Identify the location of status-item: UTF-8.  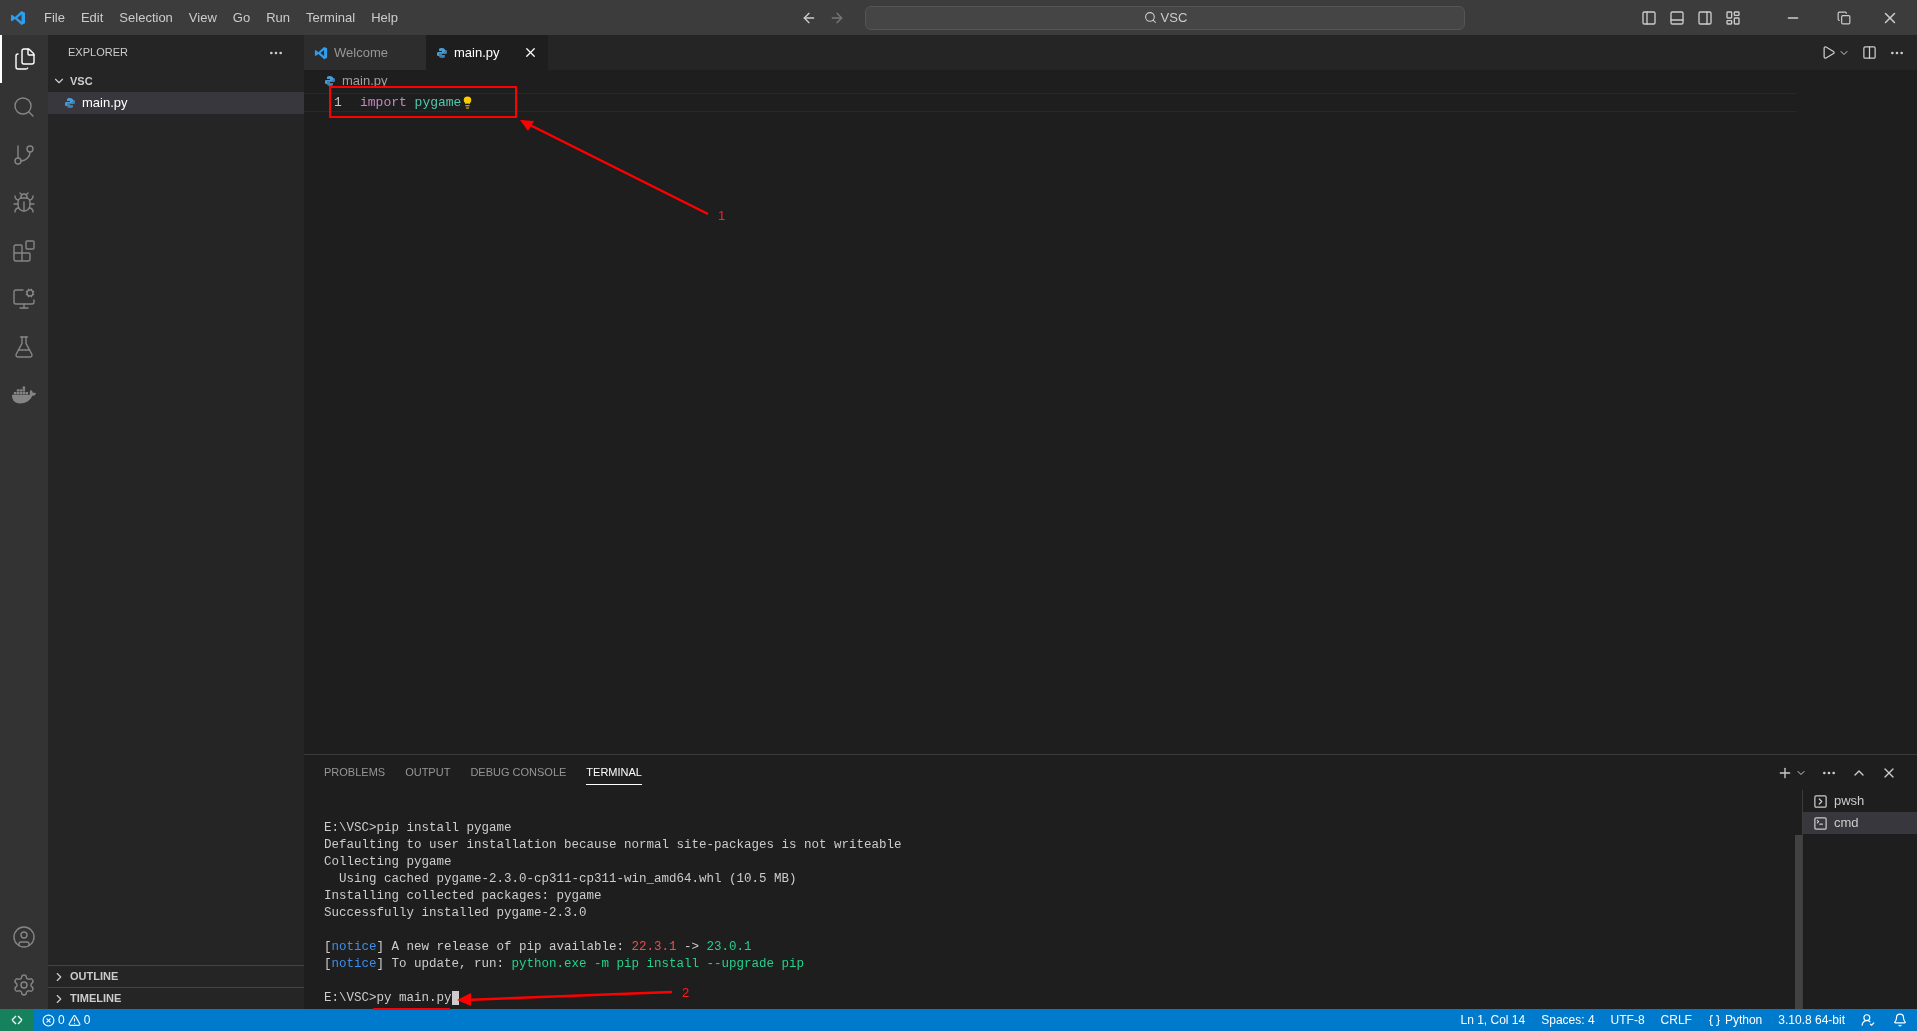
(1627, 1020).